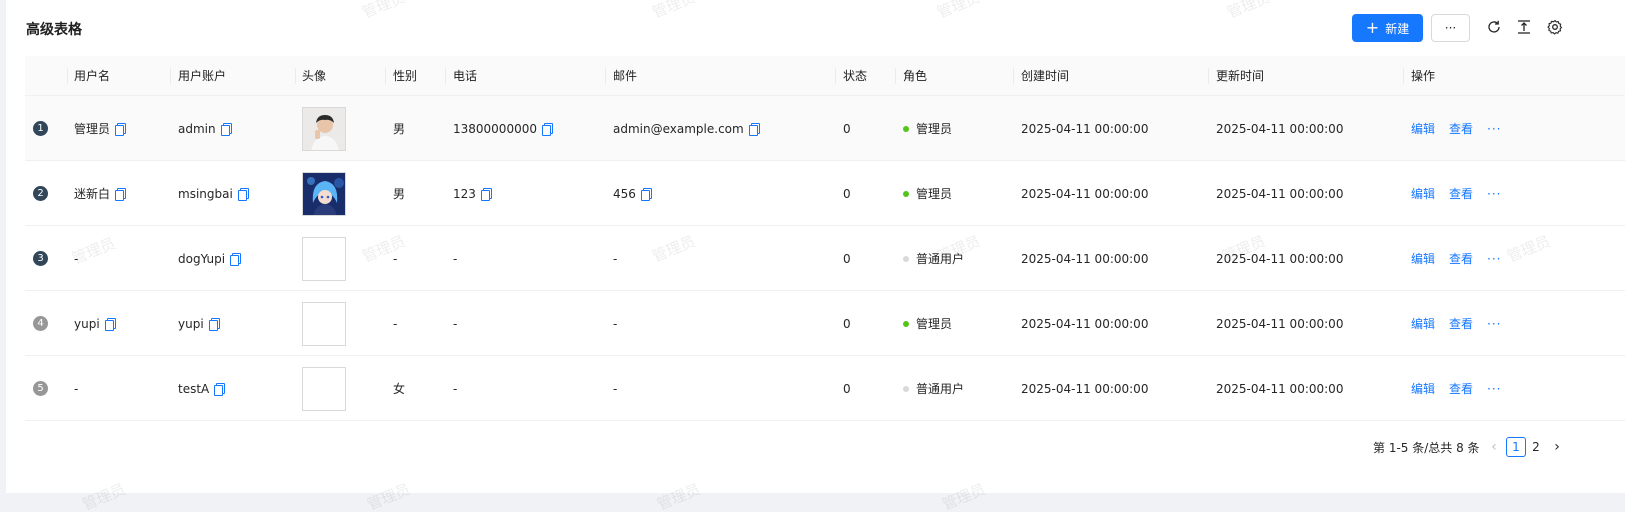 The height and width of the screenshot is (512, 1625). What do you see at coordinates (1555, 27) in the screenshot?
I see `settings-icon` at bounding box center [1555, 27].